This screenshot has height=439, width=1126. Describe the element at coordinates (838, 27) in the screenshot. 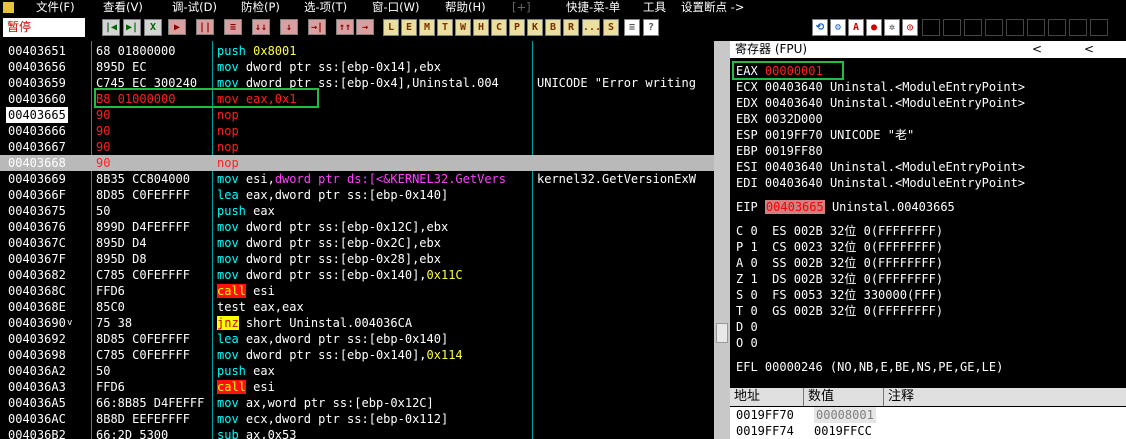

I see `settings-icon: ⚙` at that location.